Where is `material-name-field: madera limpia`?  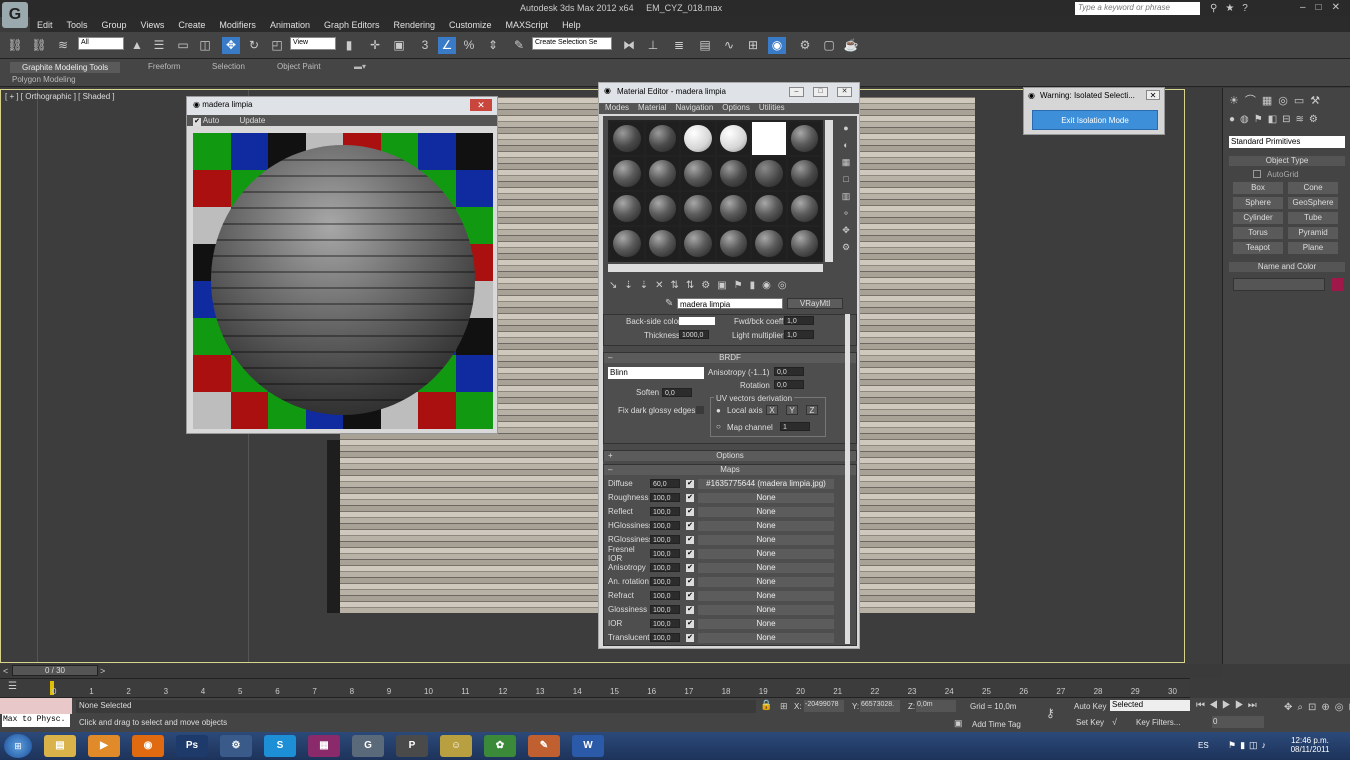 material-name-field: madera limpia is located at coordinates (730, 303).